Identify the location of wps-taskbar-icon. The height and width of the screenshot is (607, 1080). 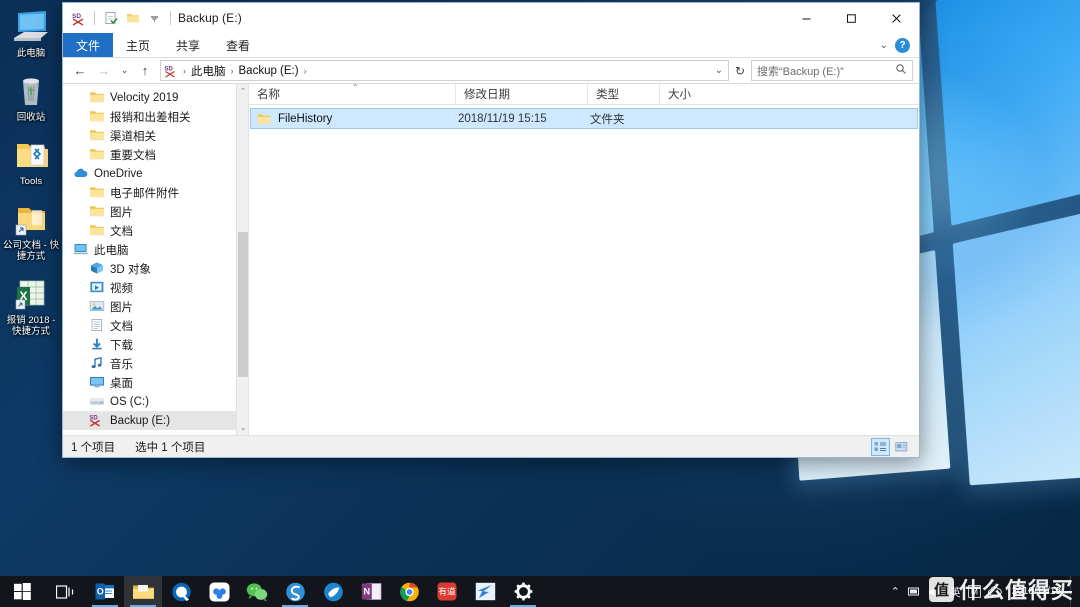
(485, 591).